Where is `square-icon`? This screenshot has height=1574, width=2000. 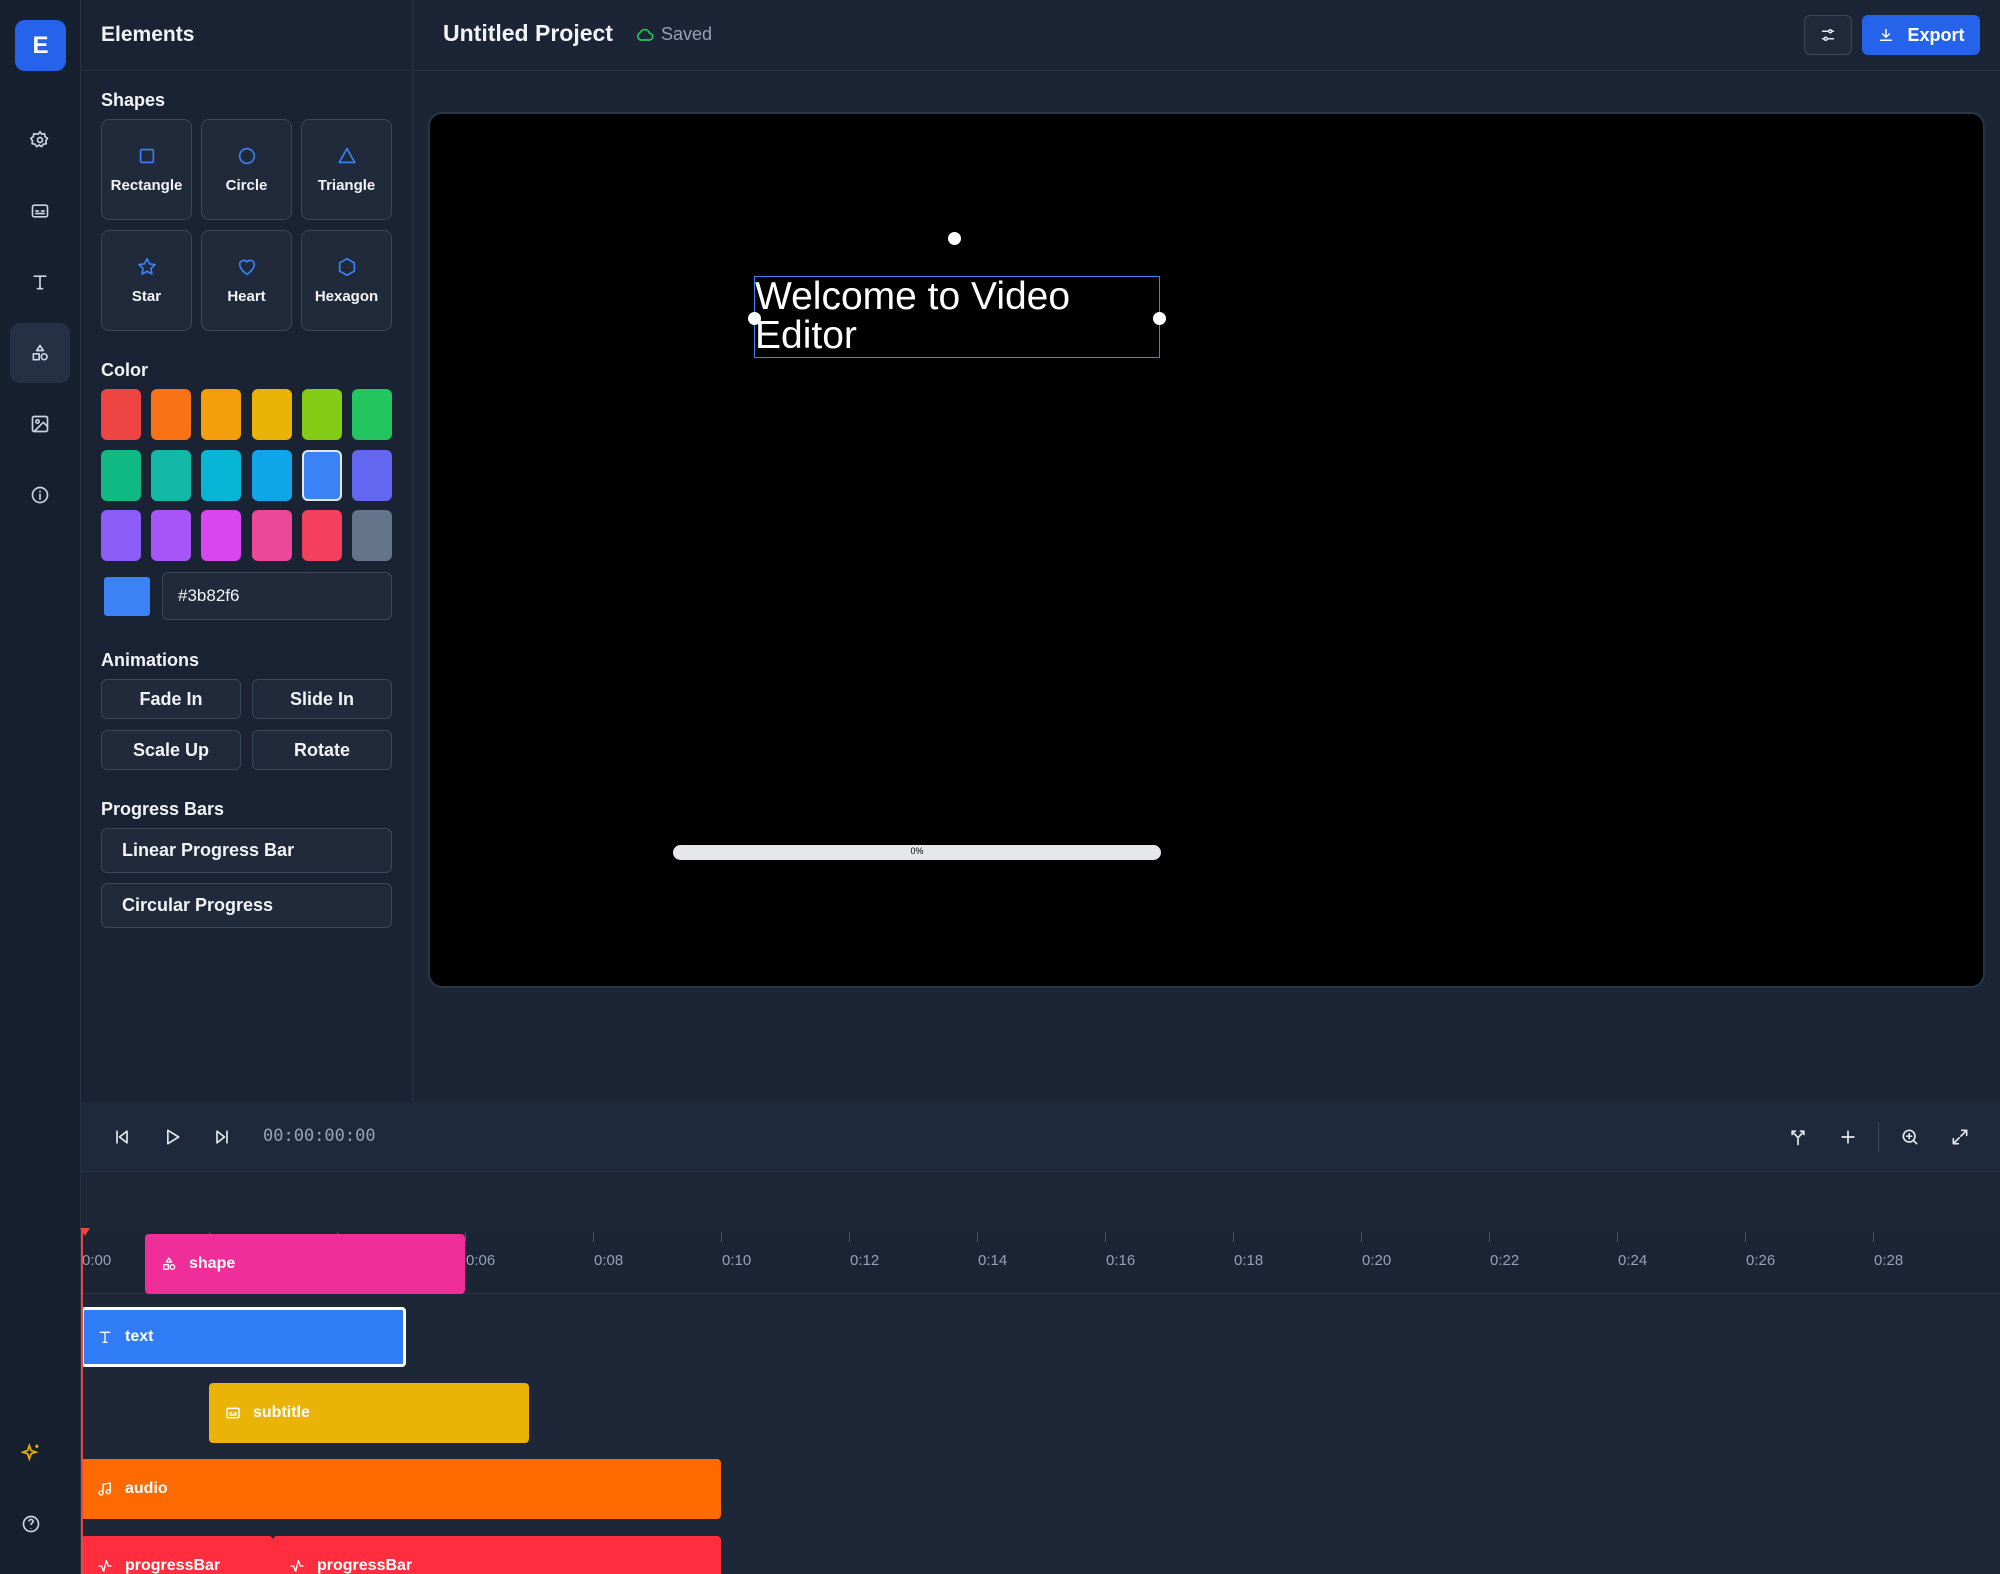
square-icon is located at coordinates (146, 156).